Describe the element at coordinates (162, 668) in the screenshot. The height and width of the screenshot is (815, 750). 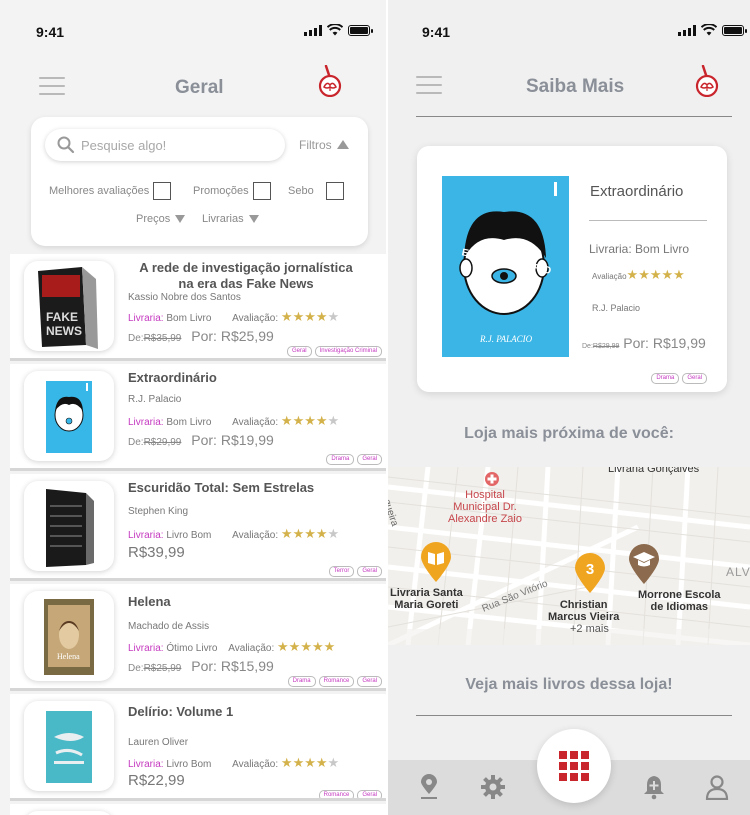
I see `old-price-value: R$25,99` at that location.